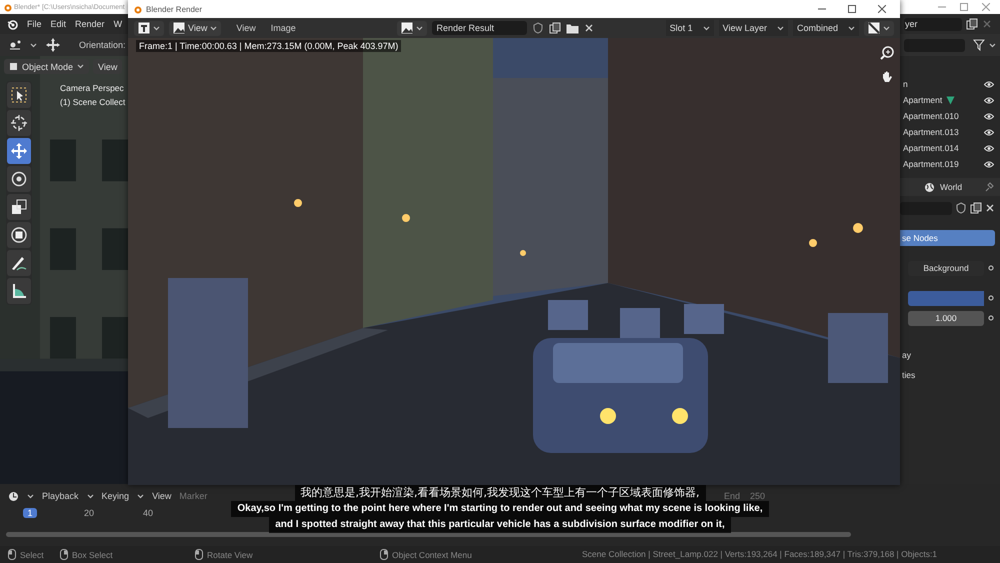  I want to click on menu-item: Render, so click(90, 24).